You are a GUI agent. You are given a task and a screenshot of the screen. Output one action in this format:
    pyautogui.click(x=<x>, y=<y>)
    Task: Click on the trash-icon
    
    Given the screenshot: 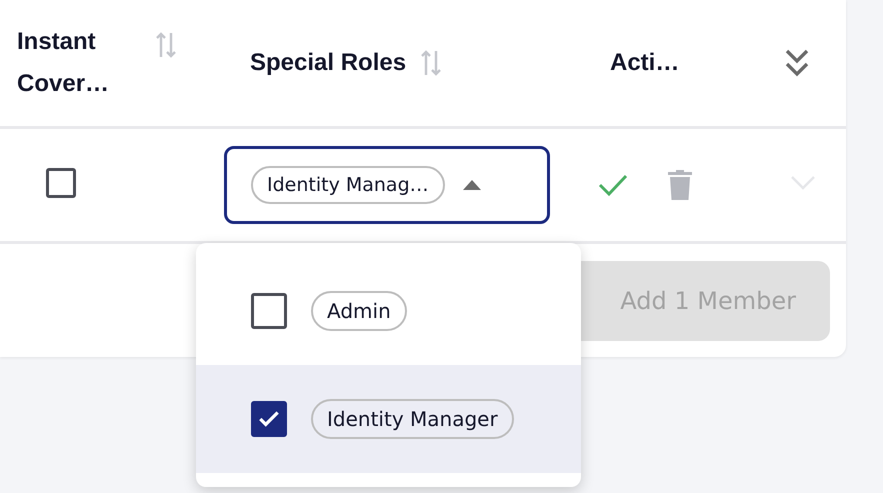 What is the action you would take?
    pyautogui.click(x=680, y=185)
    